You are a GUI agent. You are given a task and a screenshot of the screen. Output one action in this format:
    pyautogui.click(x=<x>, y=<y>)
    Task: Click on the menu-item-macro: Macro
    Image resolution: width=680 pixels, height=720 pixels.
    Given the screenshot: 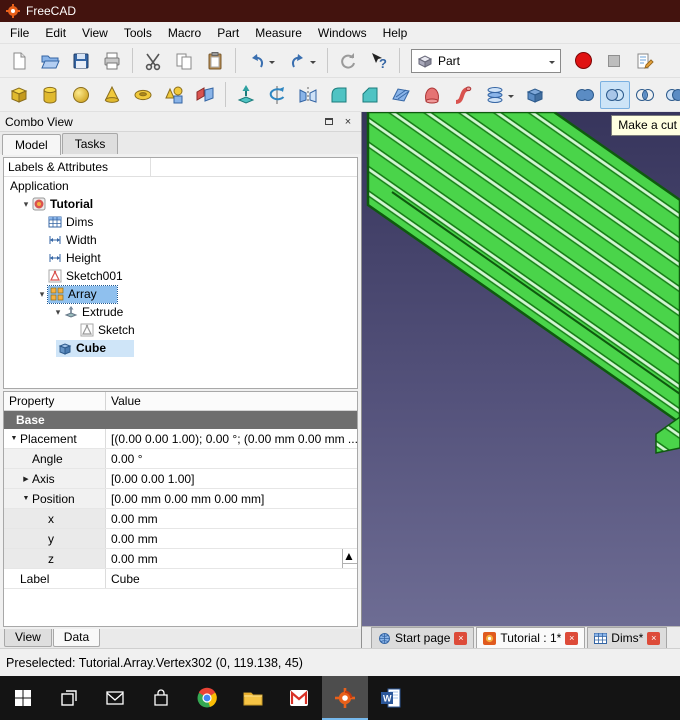 What is the action you would take?
    pyautogui.click(x=184, y=33)
    